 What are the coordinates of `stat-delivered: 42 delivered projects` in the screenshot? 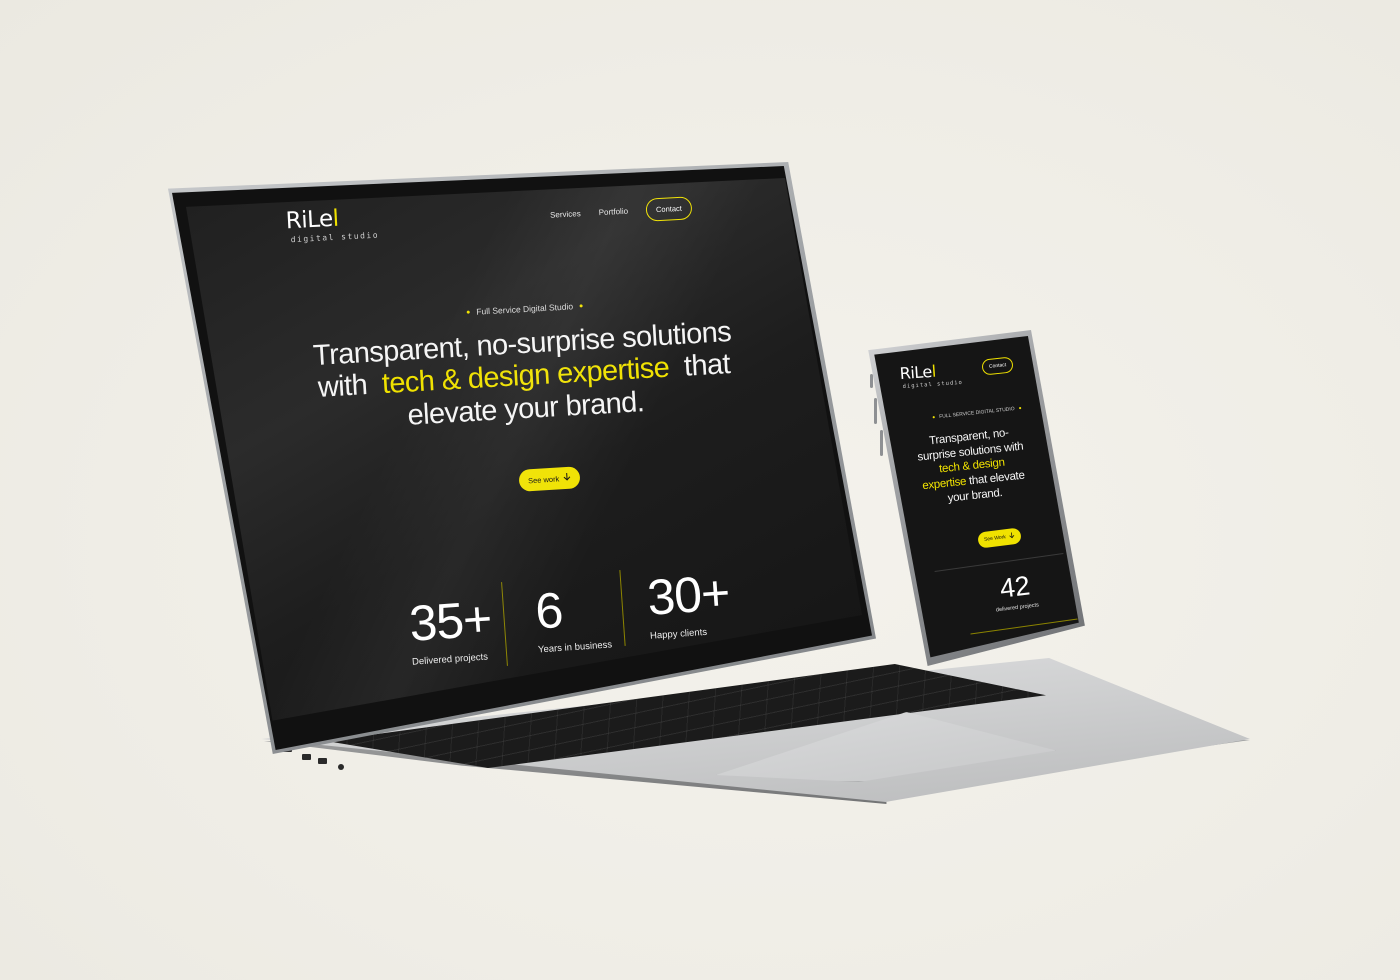 It's located at (1016, 592).